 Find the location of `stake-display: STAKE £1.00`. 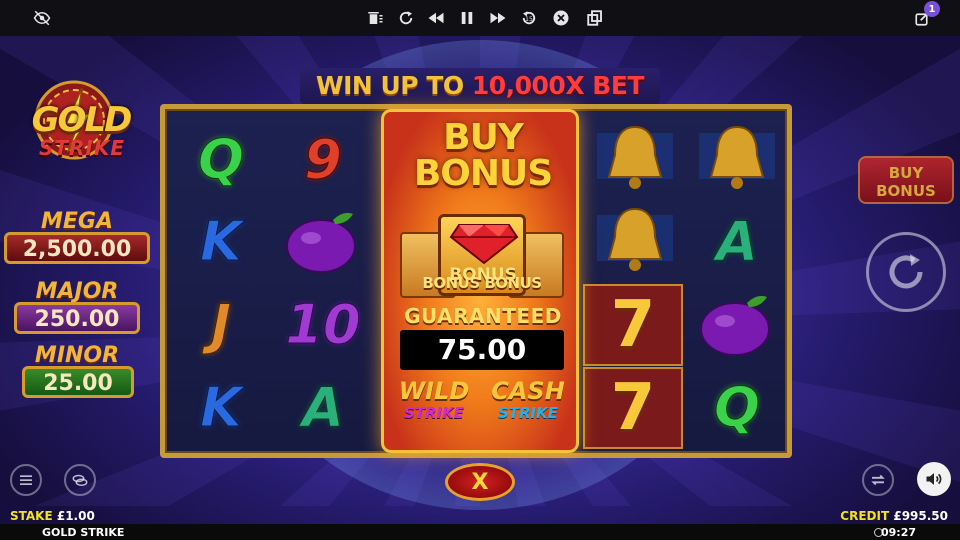

stake-display: STAKE £1.00 is located at coordinates (52, 516).